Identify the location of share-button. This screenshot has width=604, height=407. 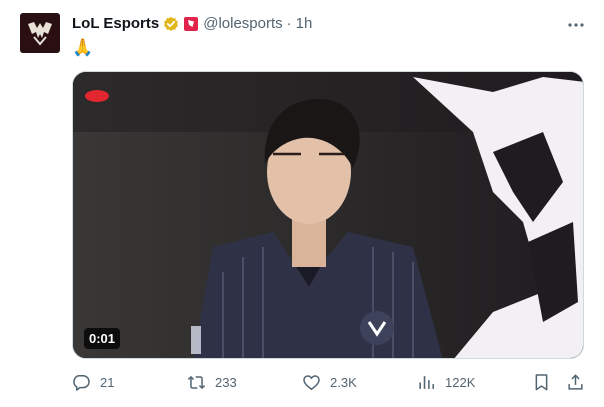
(575, 382).